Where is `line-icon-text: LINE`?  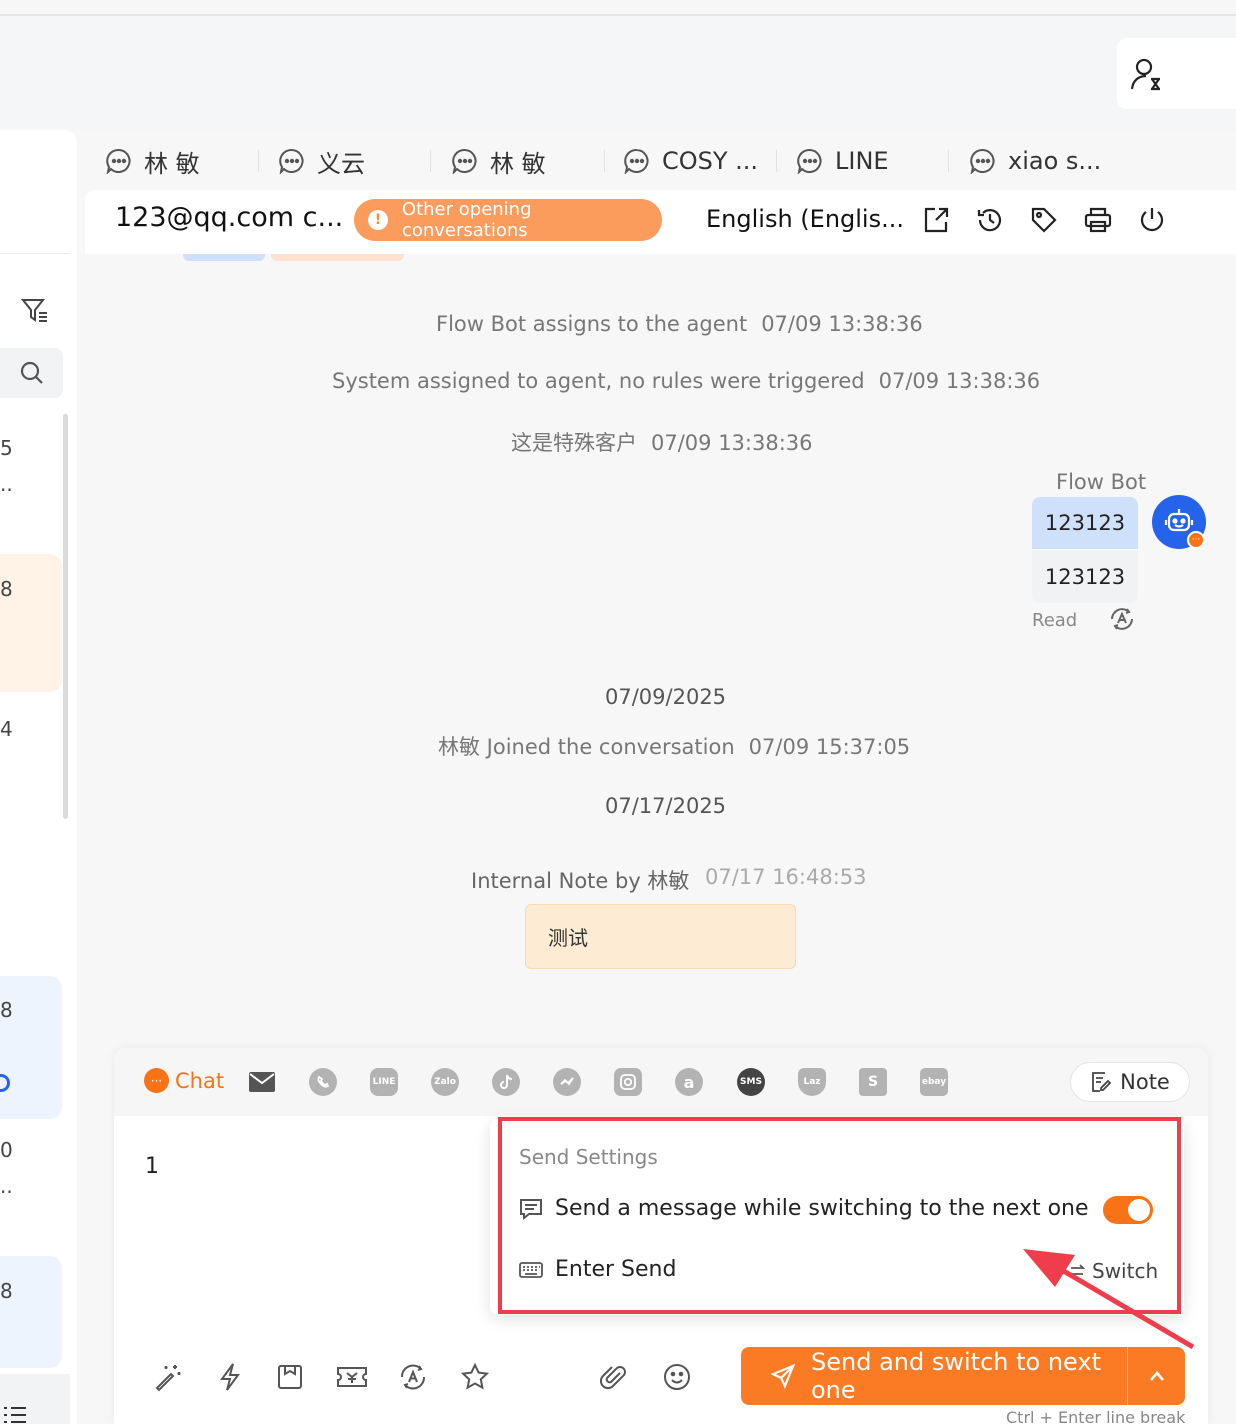
line-icon-text: LINE is located at coordinates (384, 1082).